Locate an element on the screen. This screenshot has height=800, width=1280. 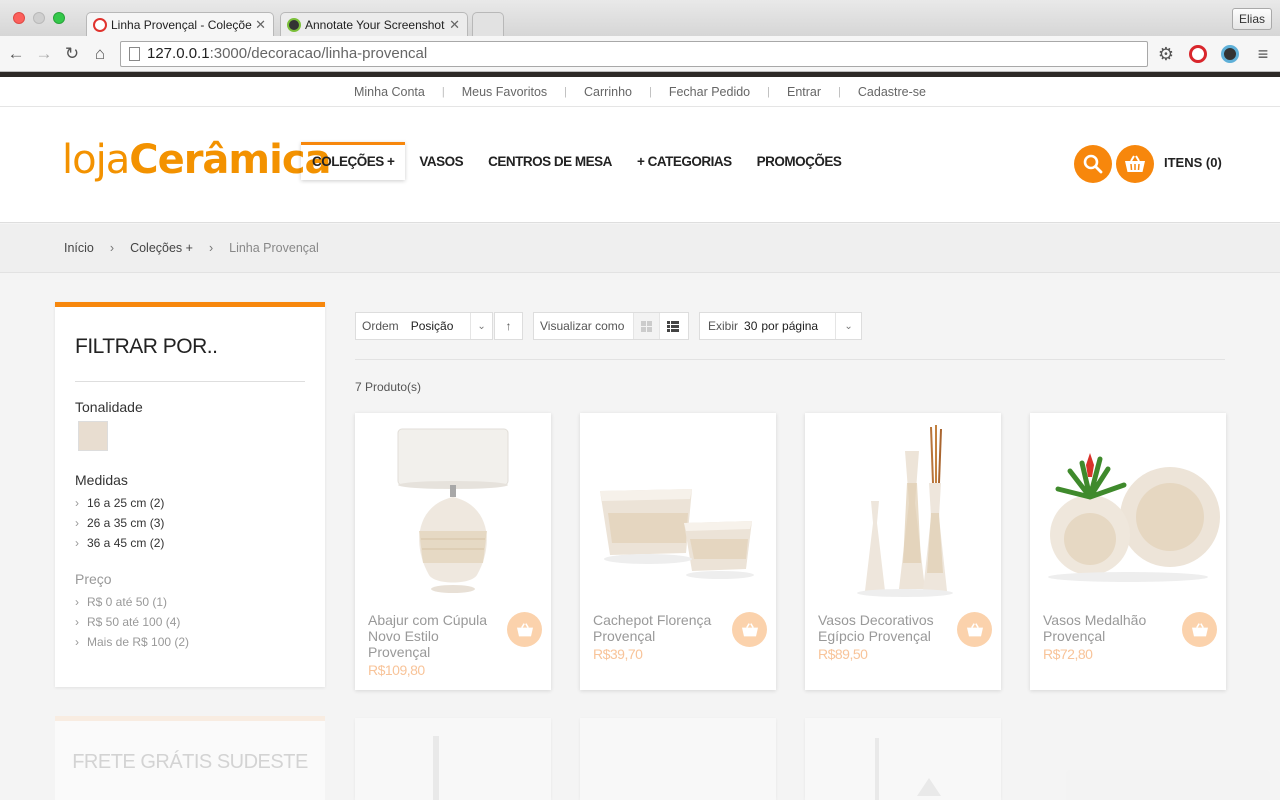
nav-promocoes: PROMOÇÕES is located at coordinates (799, 161).